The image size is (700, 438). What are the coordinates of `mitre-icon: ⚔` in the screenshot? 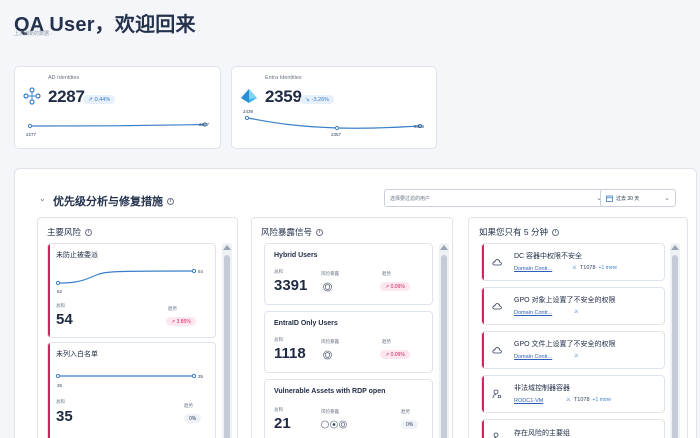 It's located at (576, 312).